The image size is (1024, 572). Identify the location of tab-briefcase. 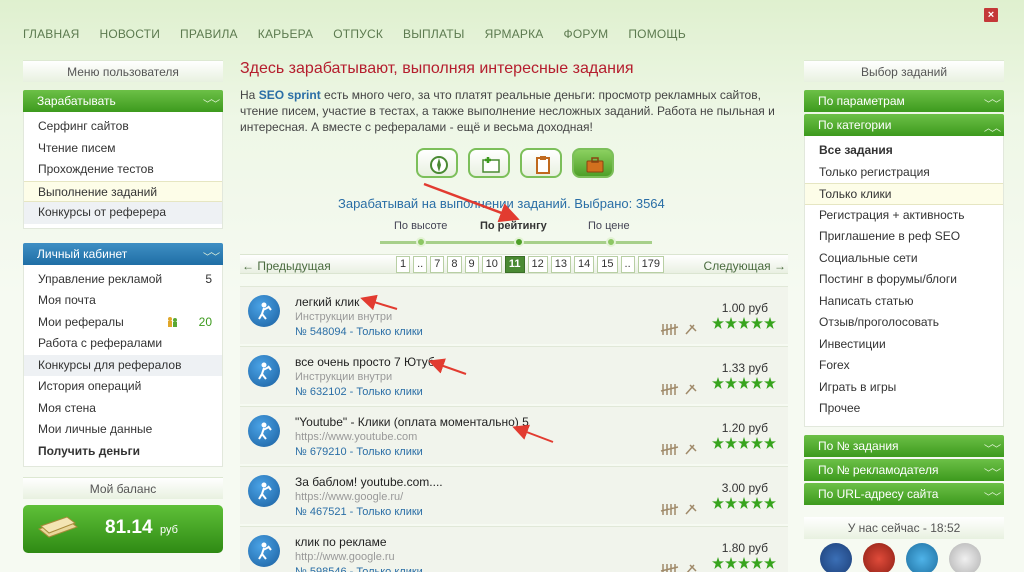
(593, 163).